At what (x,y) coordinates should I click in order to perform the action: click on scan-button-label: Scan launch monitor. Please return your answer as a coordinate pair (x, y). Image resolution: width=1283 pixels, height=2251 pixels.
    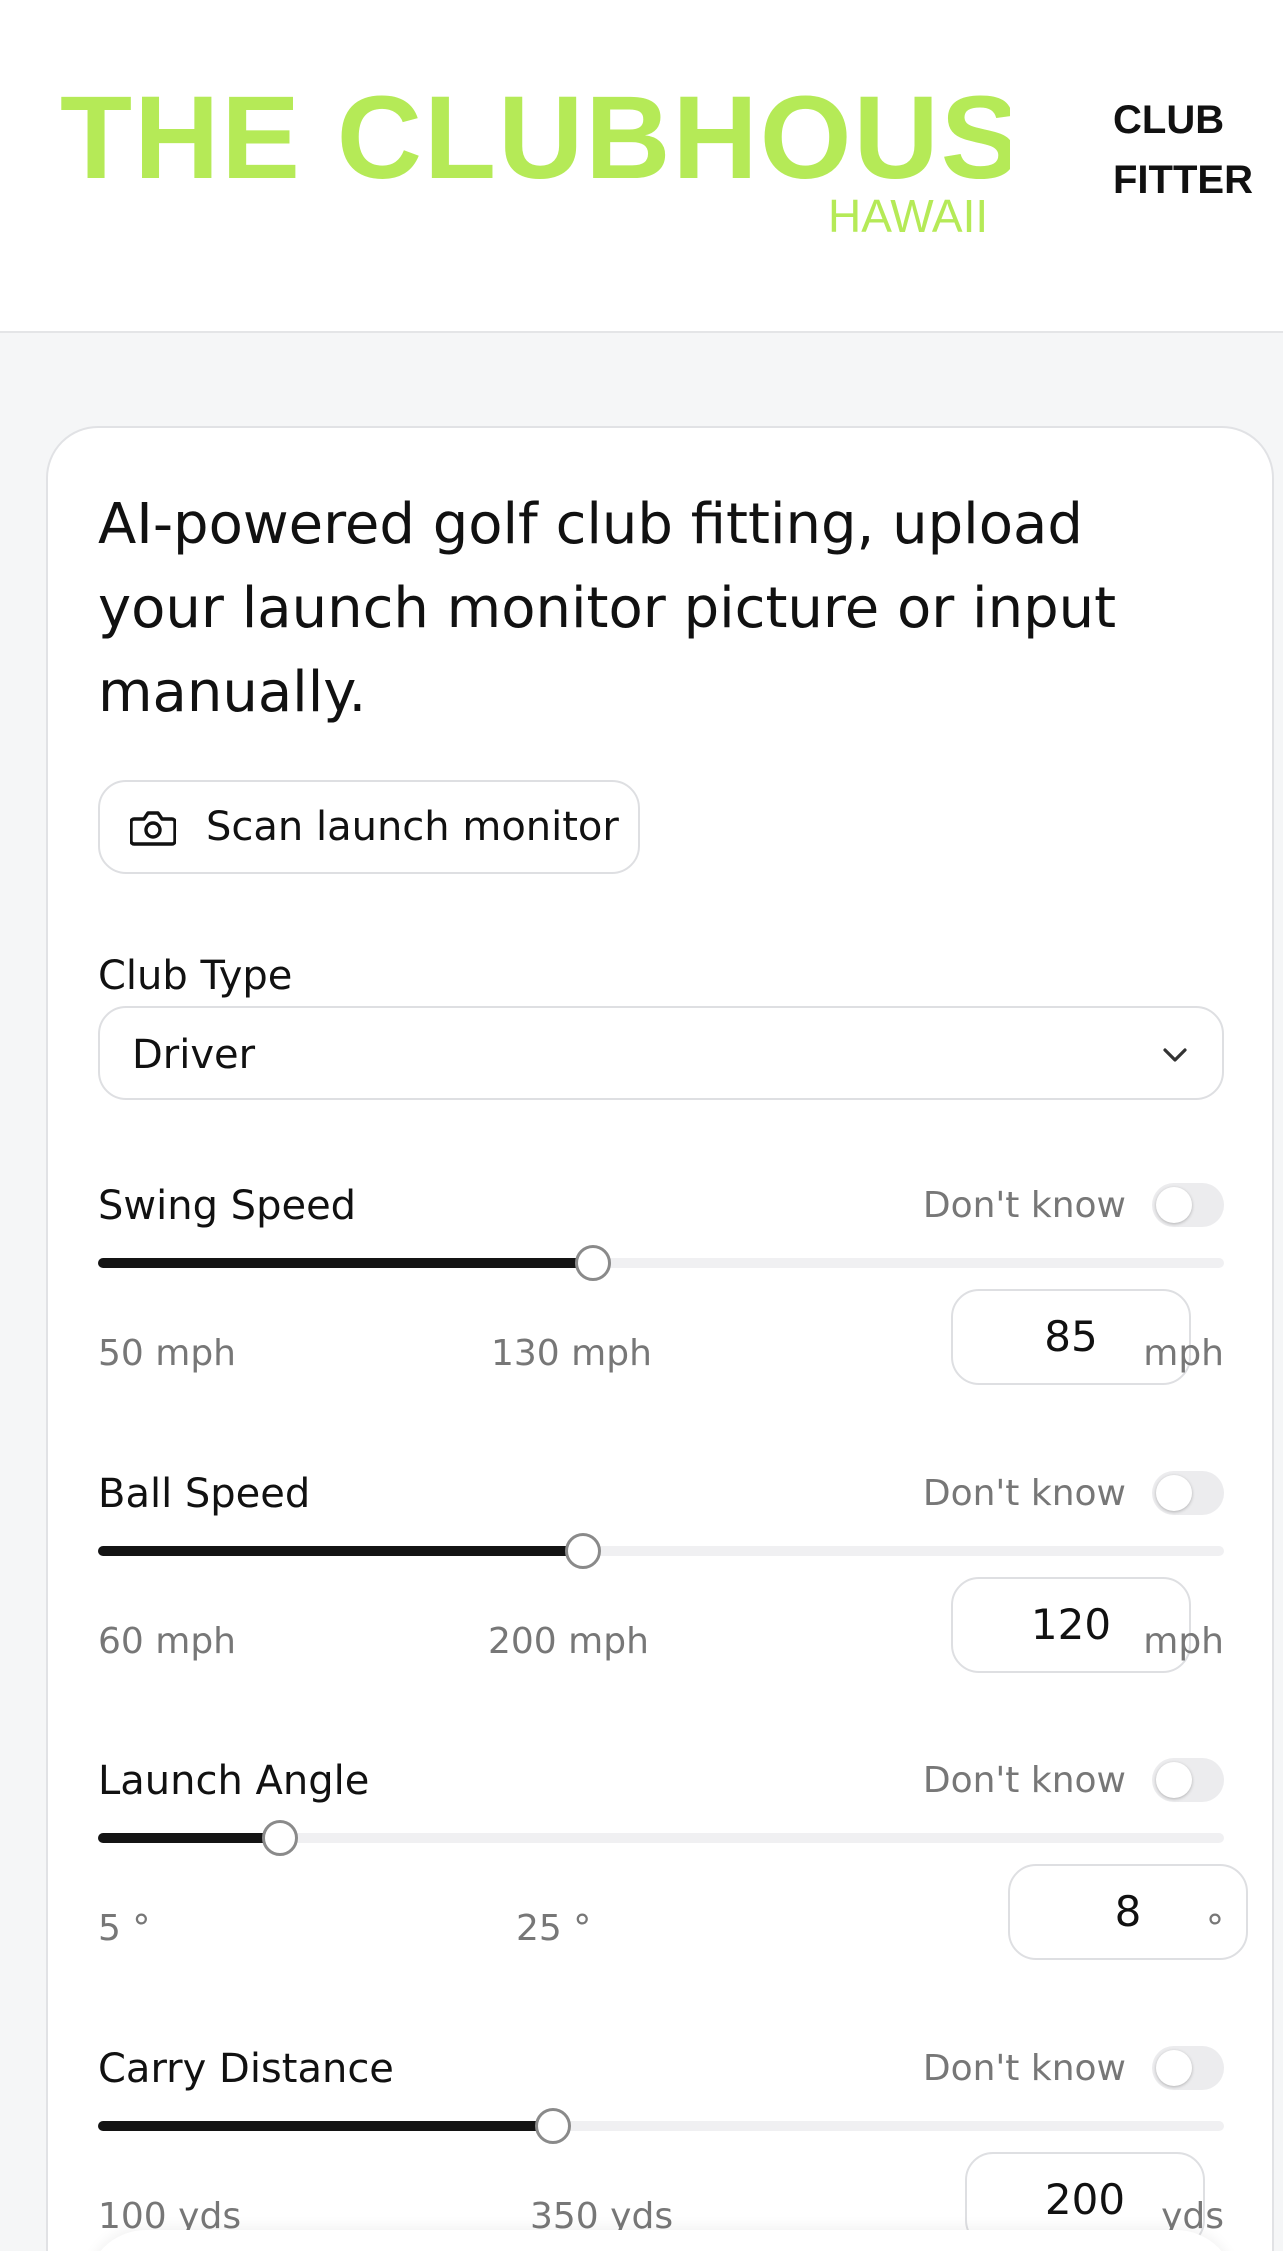
    Looking at the image, I should click on (412, 827).